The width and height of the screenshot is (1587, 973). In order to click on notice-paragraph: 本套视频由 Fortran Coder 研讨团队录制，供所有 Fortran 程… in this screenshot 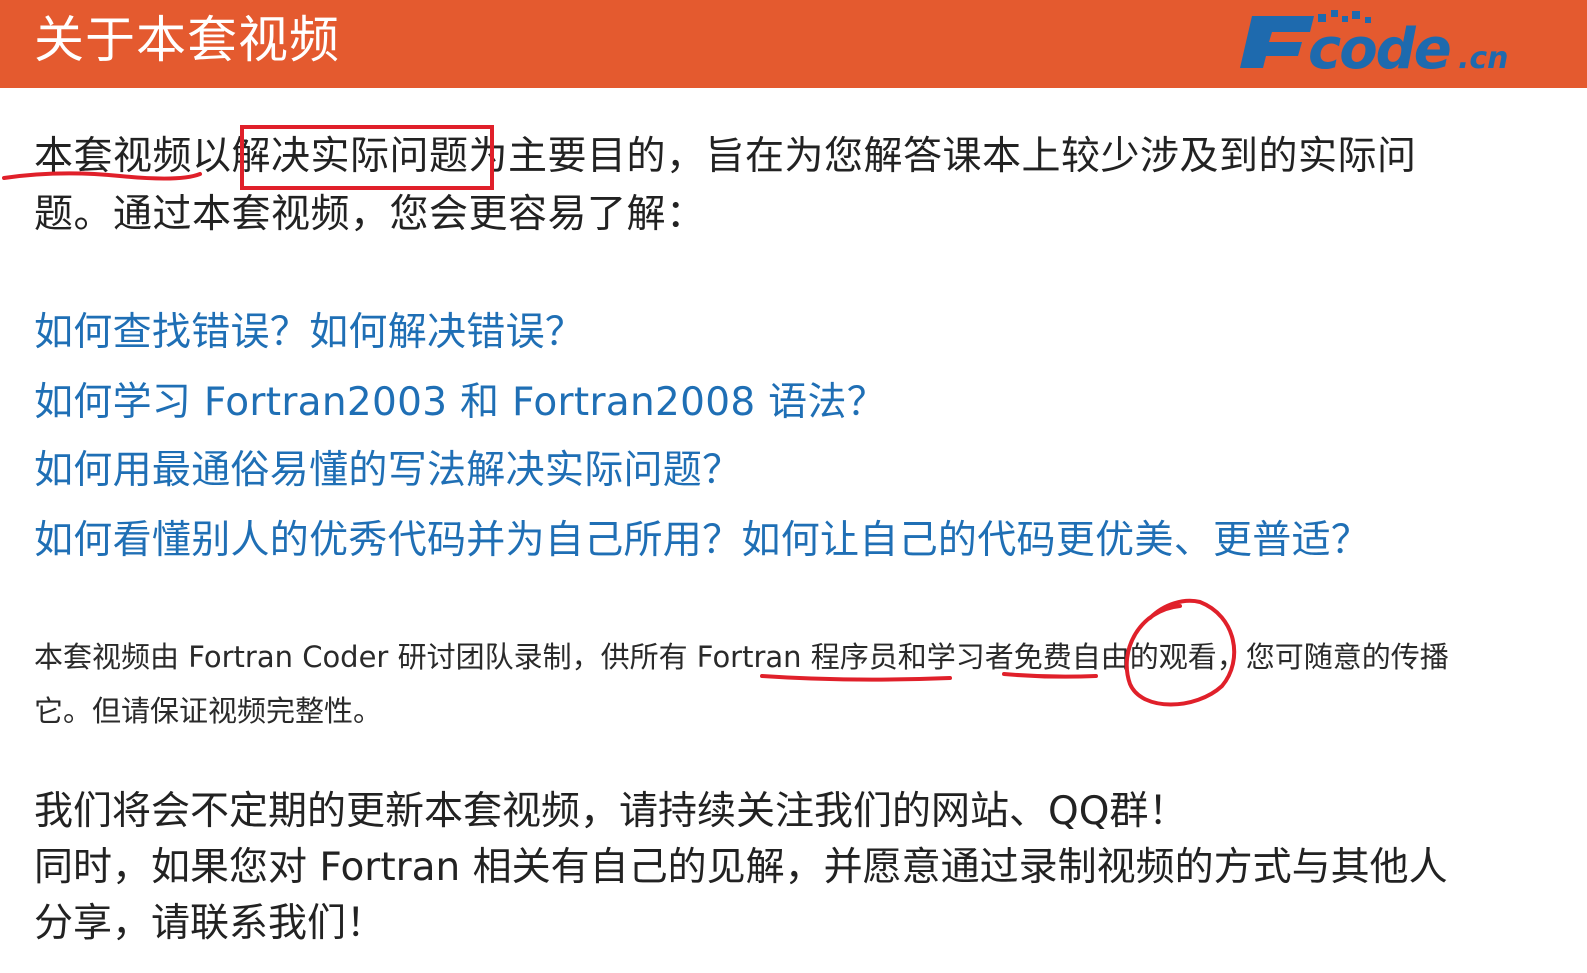, I will do `click(741, 684)`.